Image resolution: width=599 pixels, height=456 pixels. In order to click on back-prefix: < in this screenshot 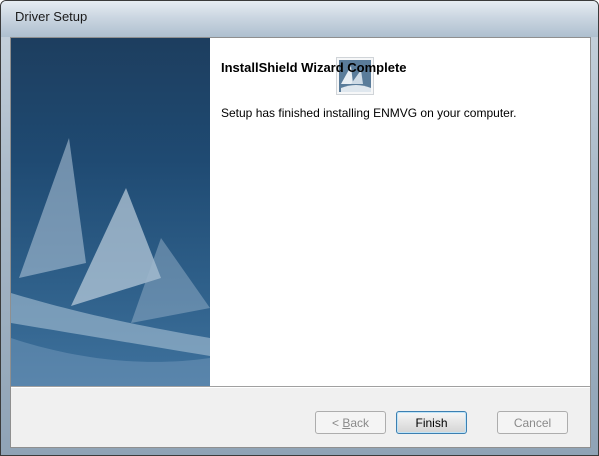, I will do `click(337, 423)`.